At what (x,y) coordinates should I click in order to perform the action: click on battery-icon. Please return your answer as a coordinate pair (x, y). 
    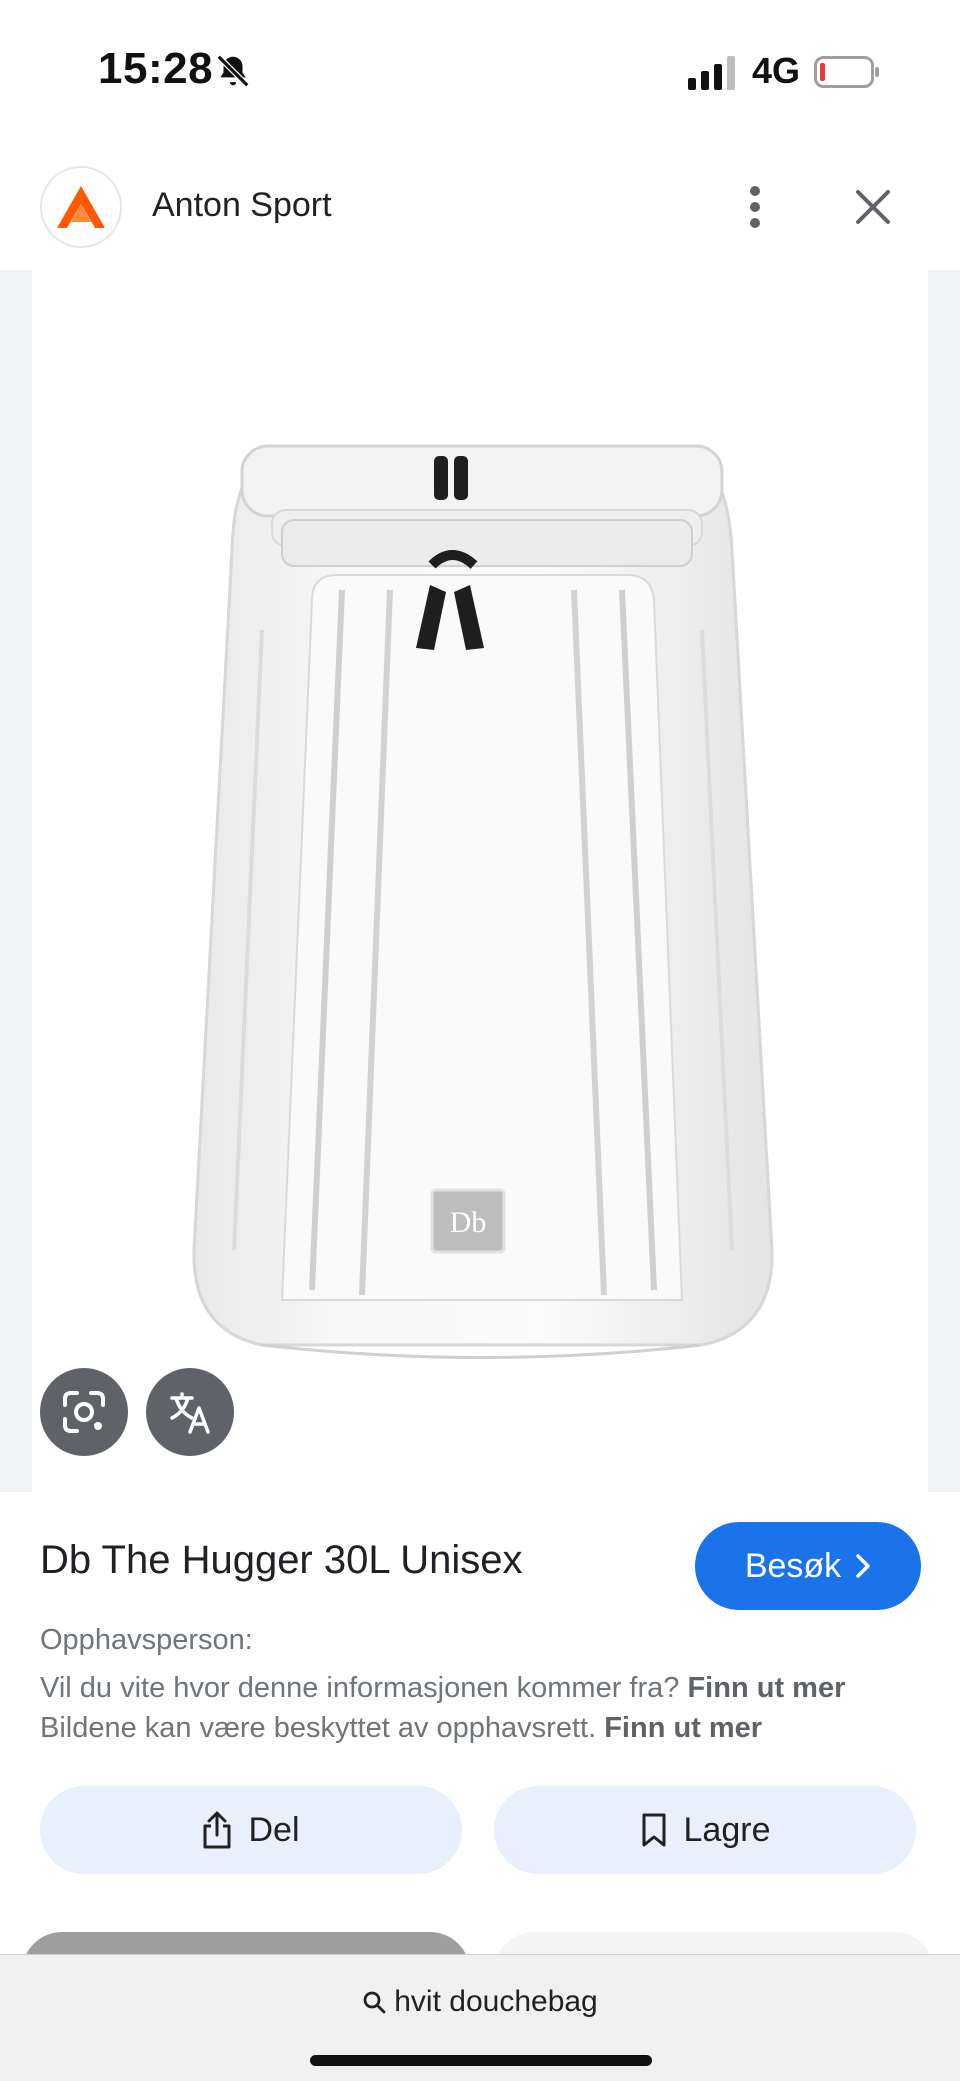
    Looking at the image, I should click on (846, 72).